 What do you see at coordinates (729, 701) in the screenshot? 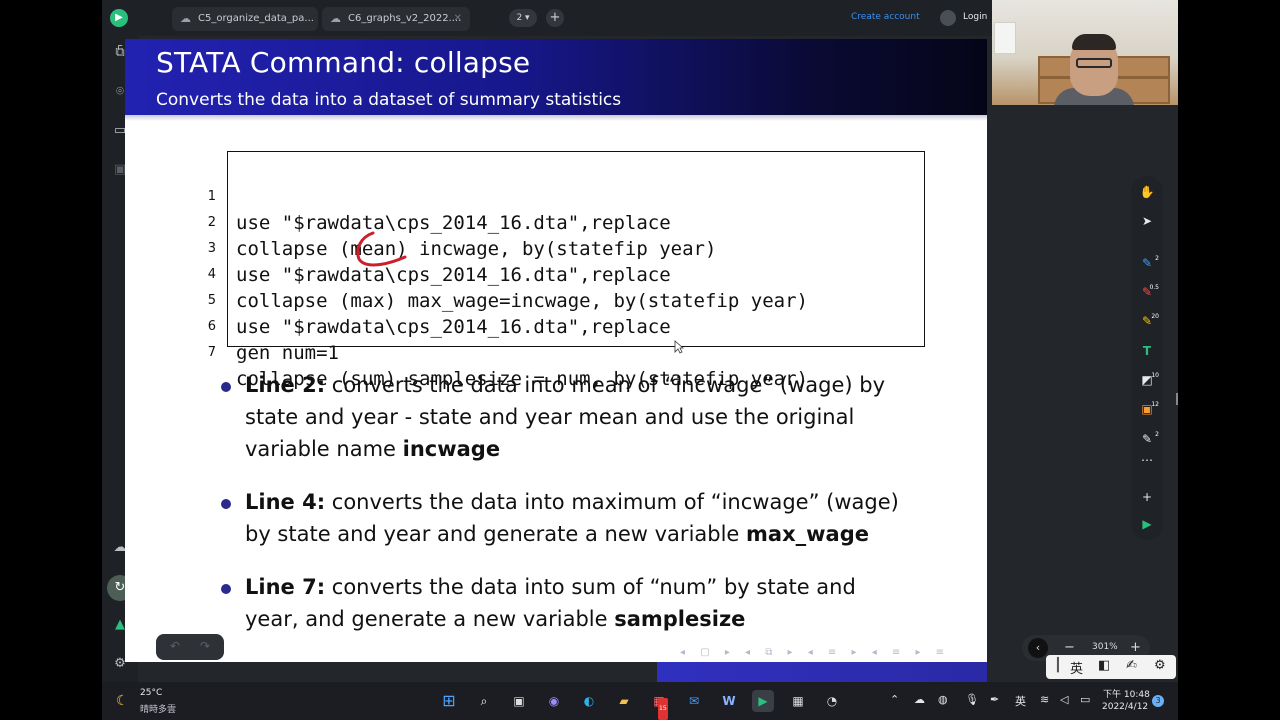
I see `word-app-icon: W` at bounding box center [729, 701].